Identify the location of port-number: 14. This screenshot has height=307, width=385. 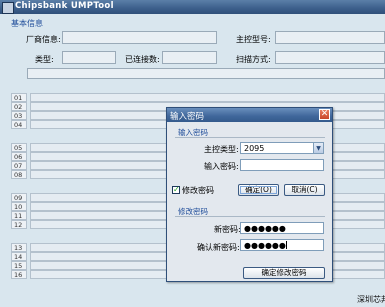
(19, 256).